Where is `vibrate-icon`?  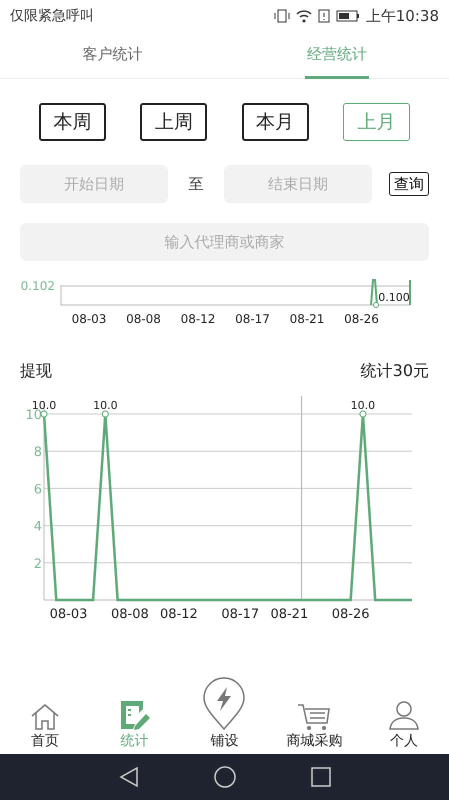 vibrate-icon is located at coordinates (282, 16).